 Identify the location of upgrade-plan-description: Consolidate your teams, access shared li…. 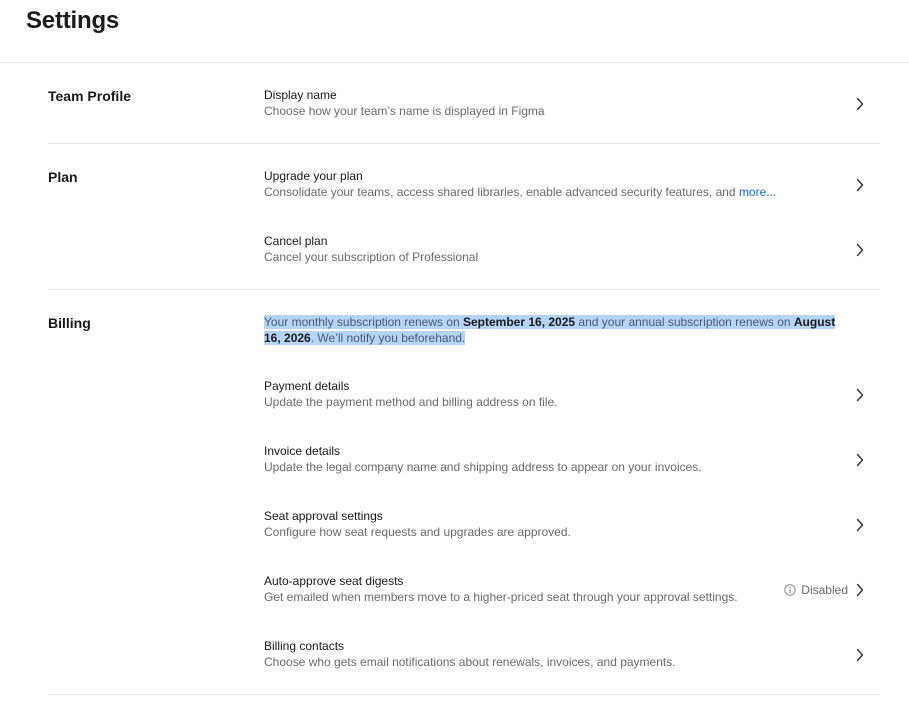
(520, 192).